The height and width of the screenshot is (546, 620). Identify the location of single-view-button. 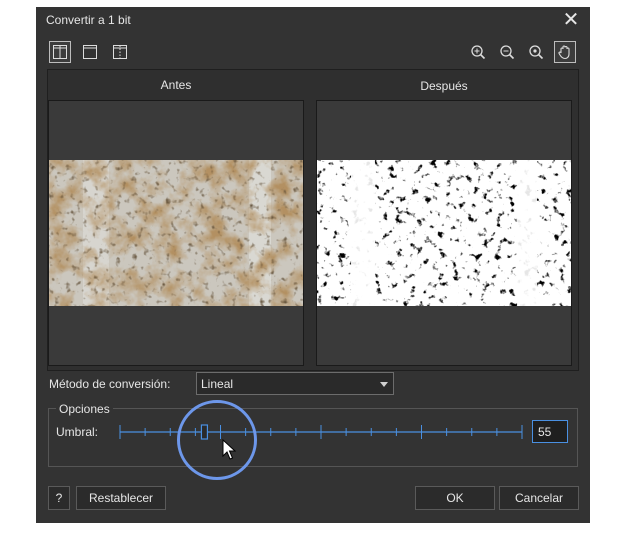
(90, 52).